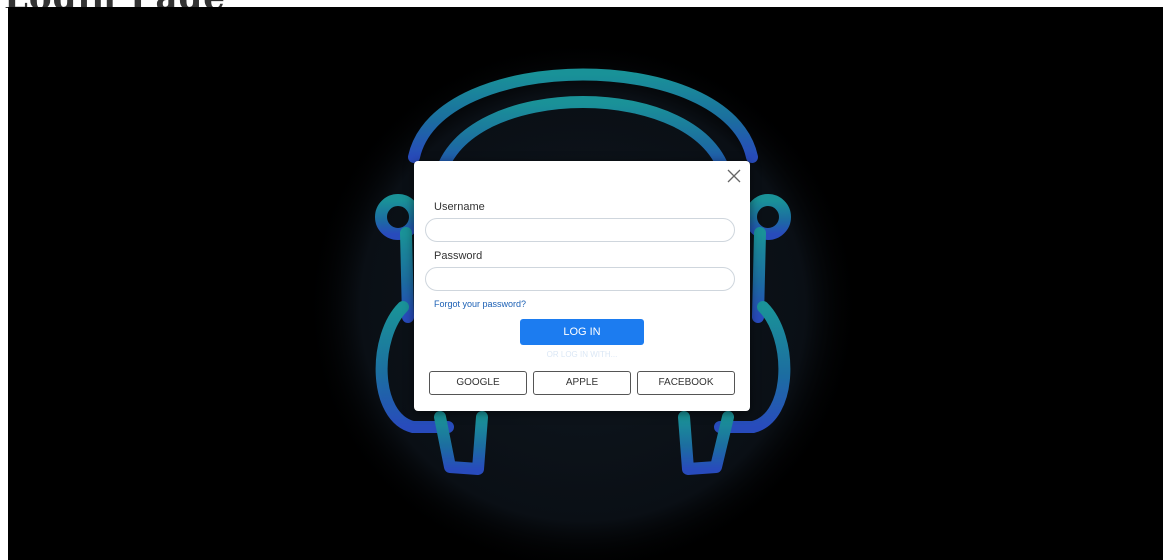 The height and width of the screenshot is (560, 1163). Describe the element at coordinates (734, 176) in the screenshot. I see `close-icon` at that location.